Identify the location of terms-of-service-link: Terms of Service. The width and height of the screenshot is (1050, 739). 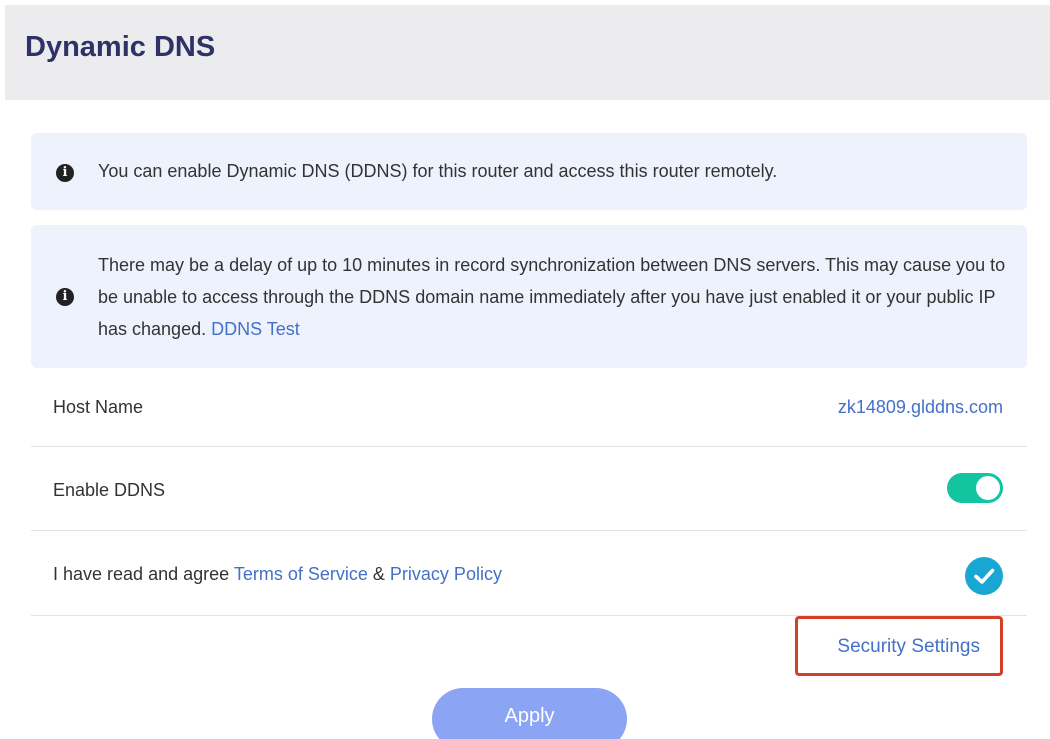
(301, 574).